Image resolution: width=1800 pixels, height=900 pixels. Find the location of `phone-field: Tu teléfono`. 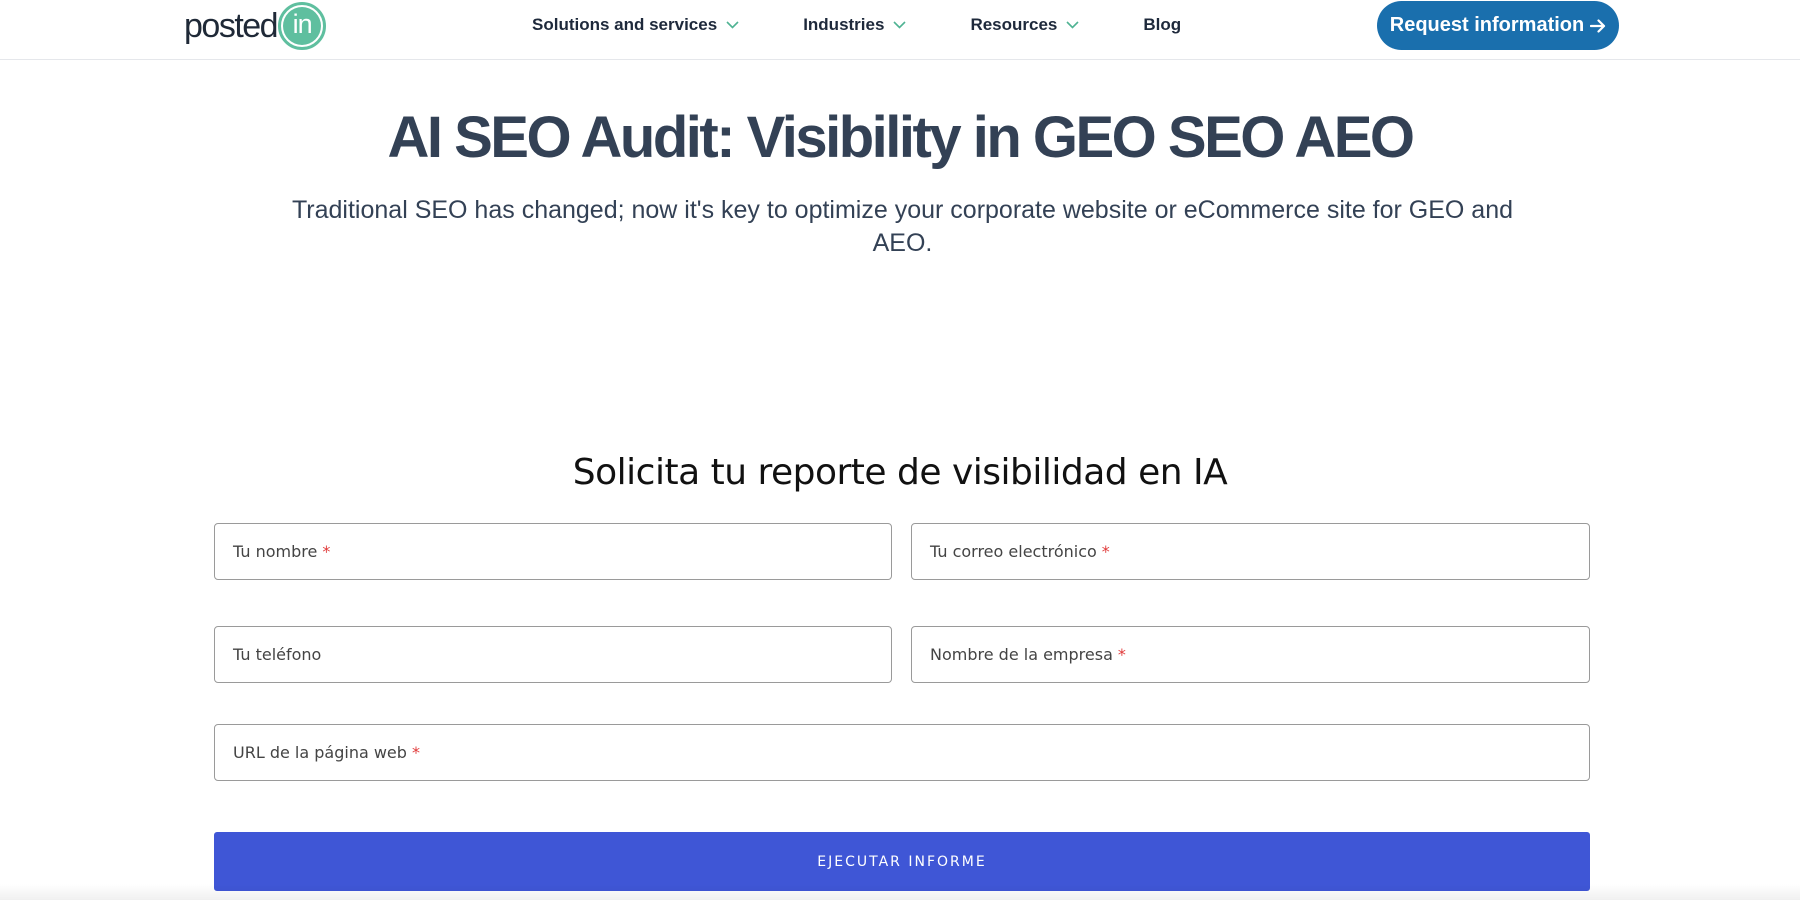

phone-field: Tu teléfono is located at coordinates (553, 654).